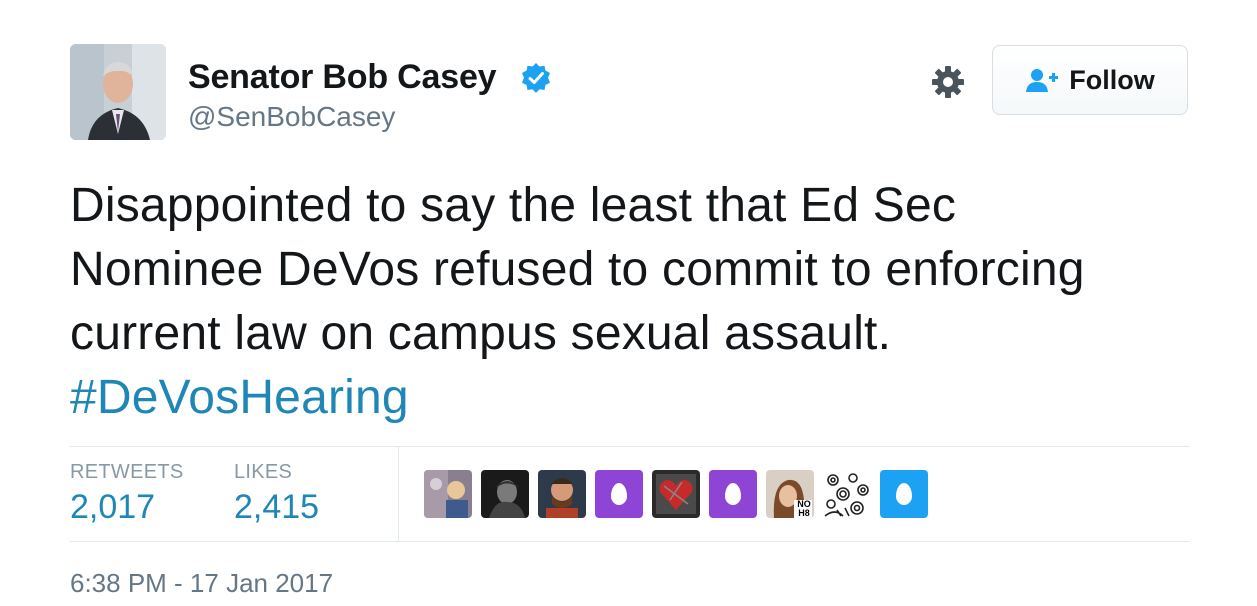 The height and width of the screenshot is (606, 1257). I want to click on likes-label: LIKES, so click(263, 472).